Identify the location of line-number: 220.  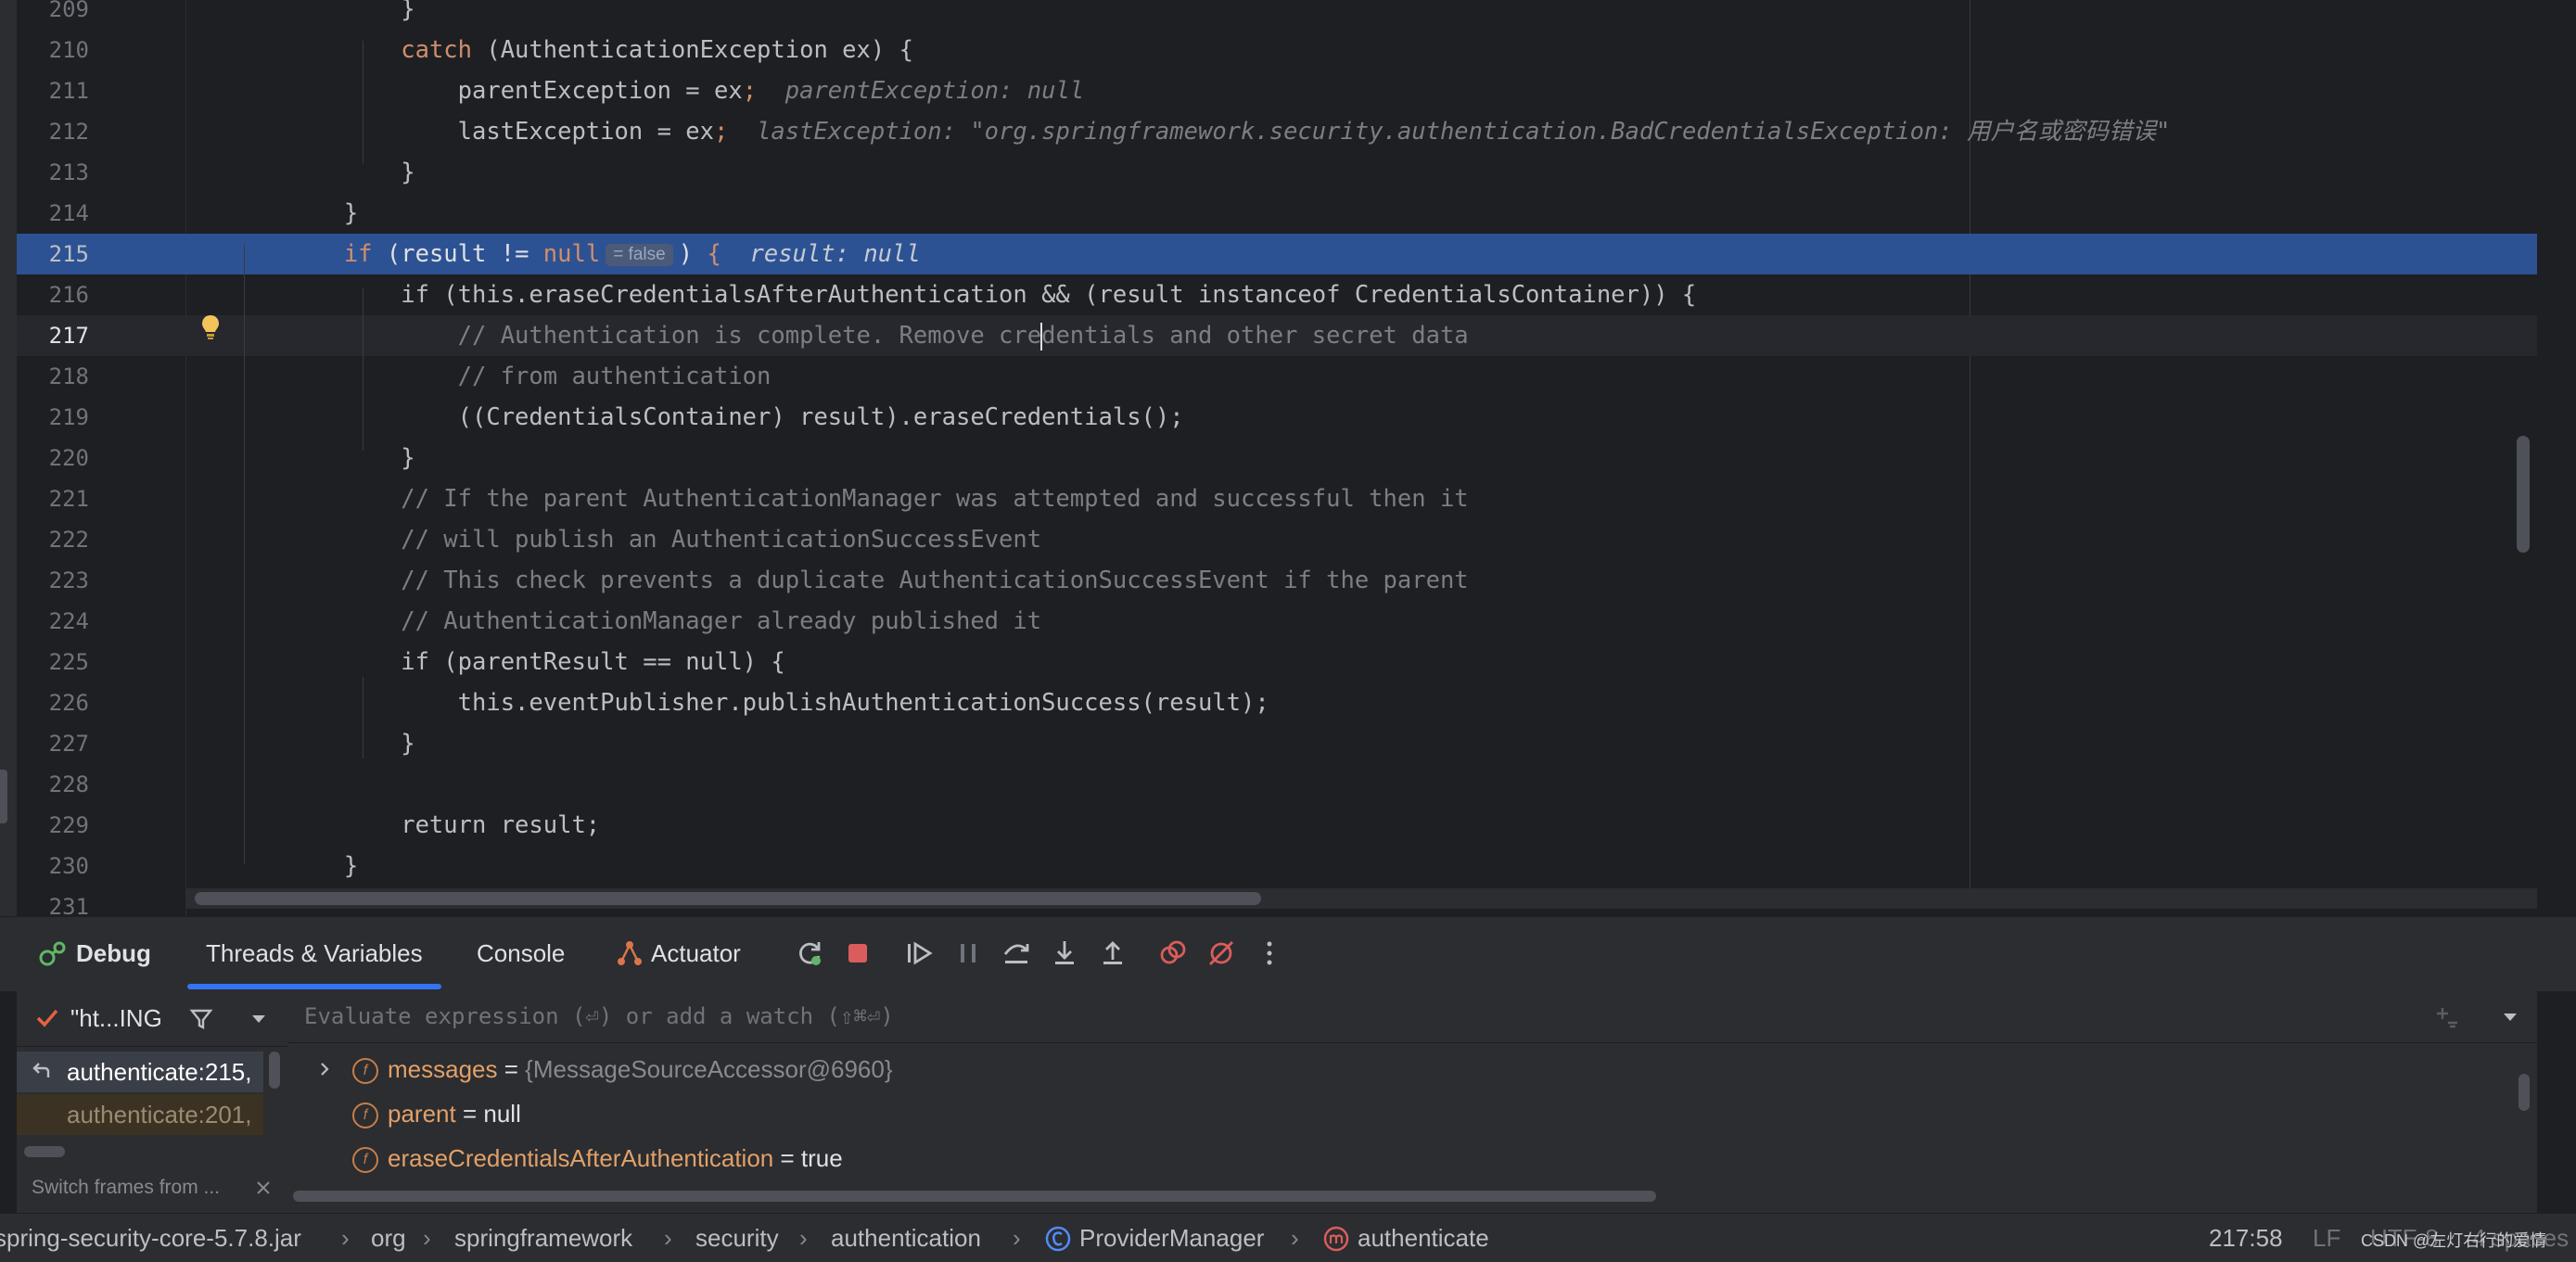
(53, 458).